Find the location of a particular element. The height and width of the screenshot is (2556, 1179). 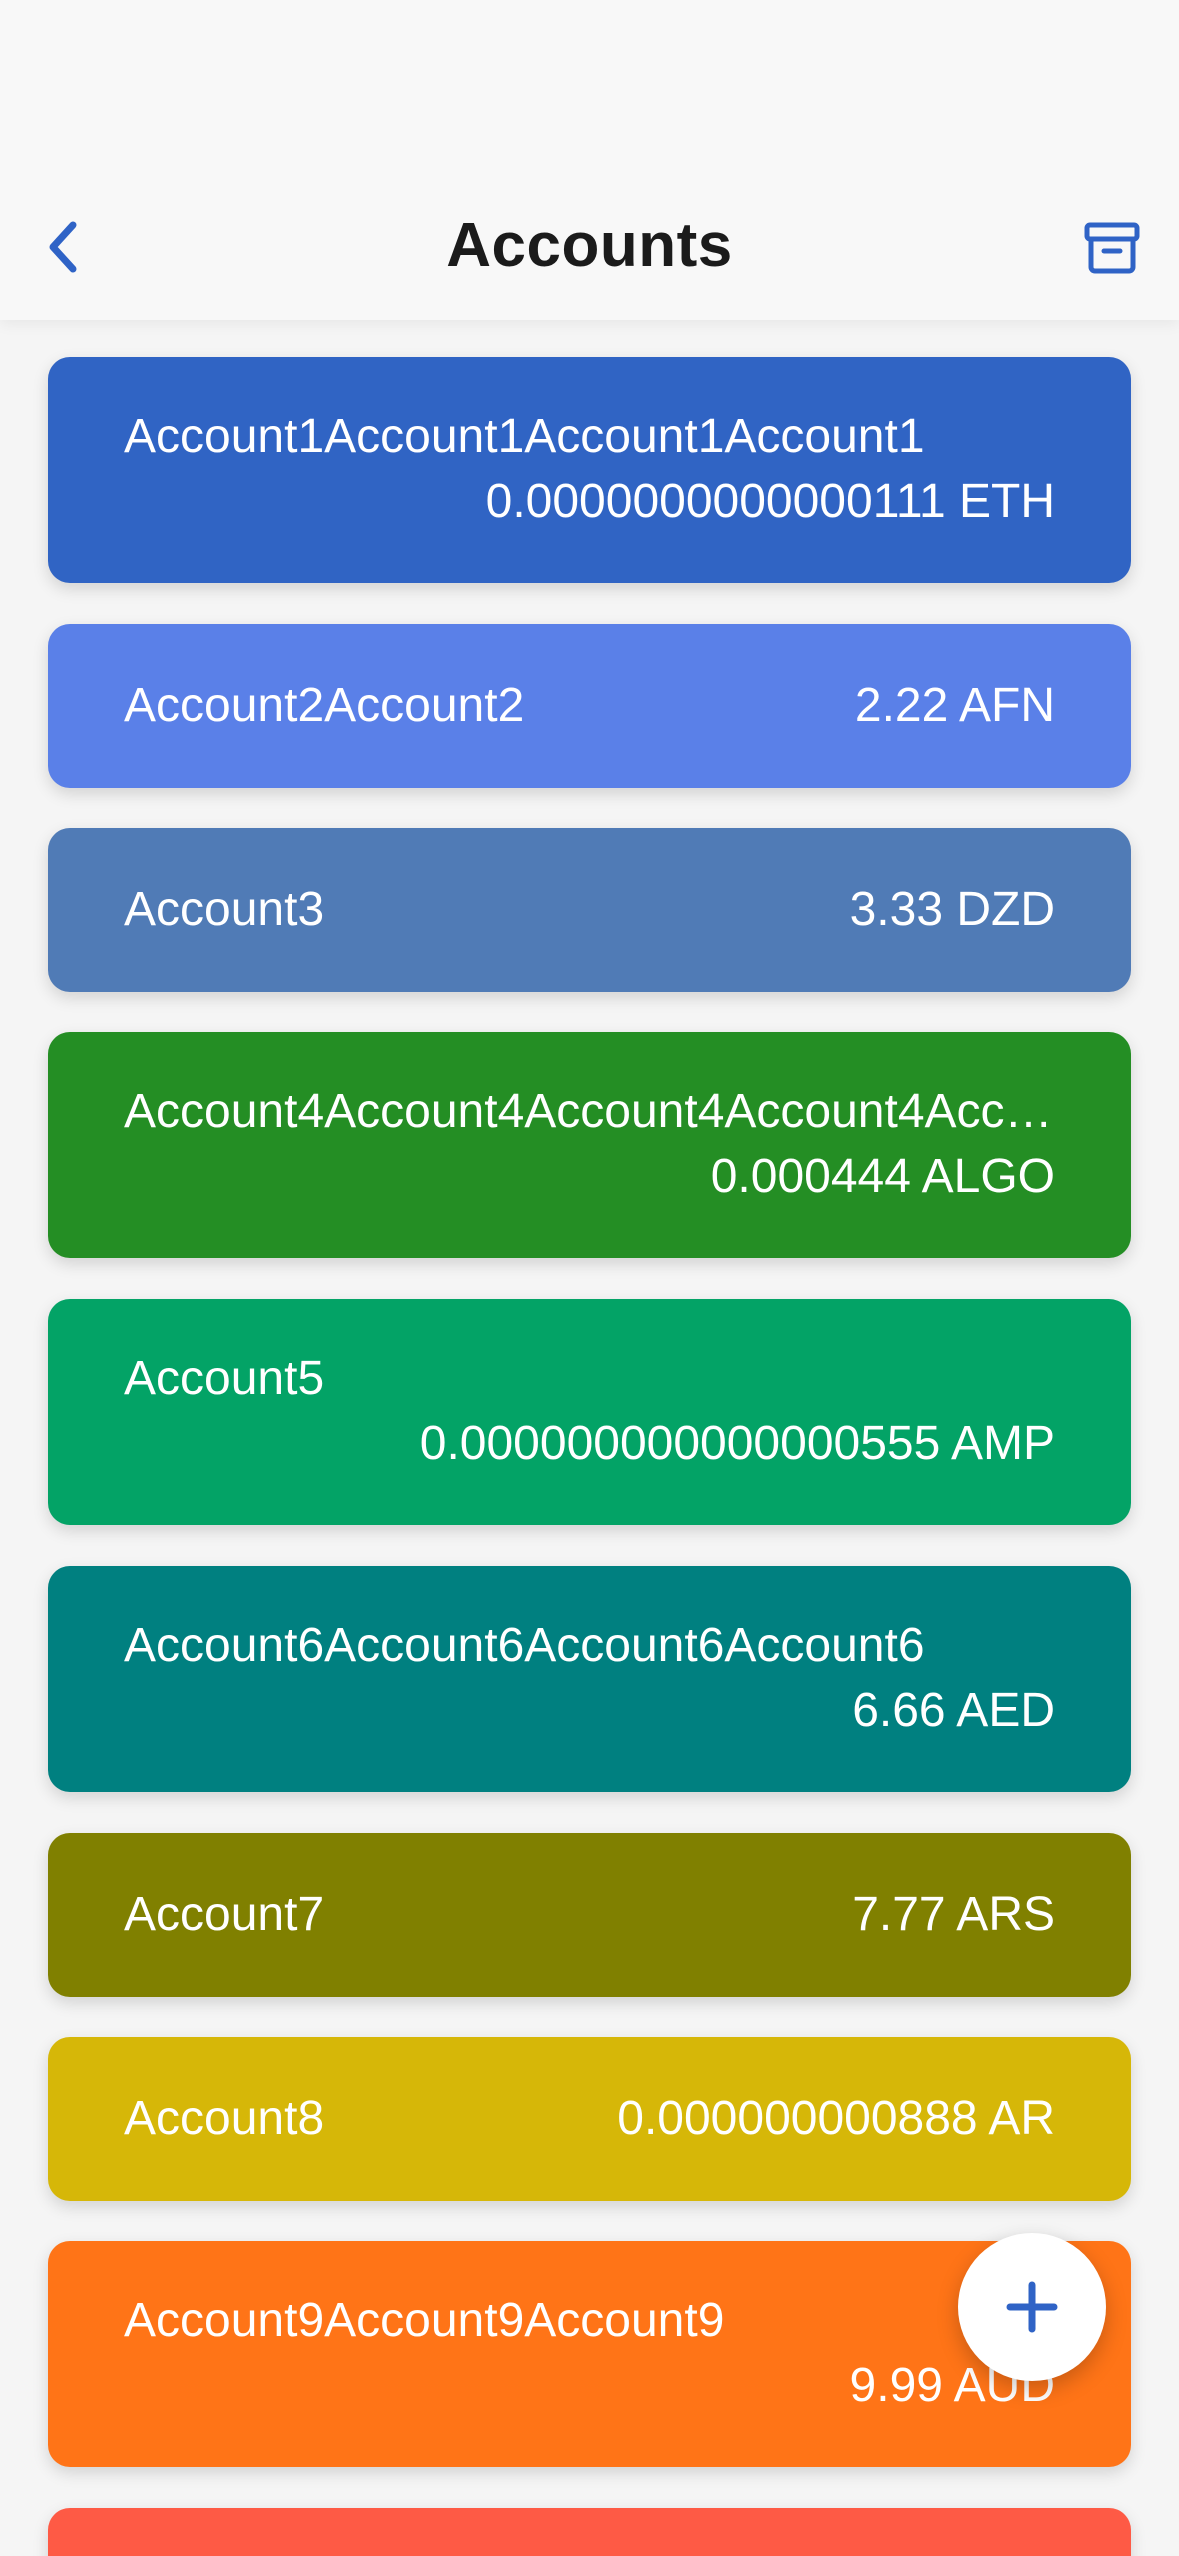

account-balance: 6.66 AED is located at coordinates (953, 1710).